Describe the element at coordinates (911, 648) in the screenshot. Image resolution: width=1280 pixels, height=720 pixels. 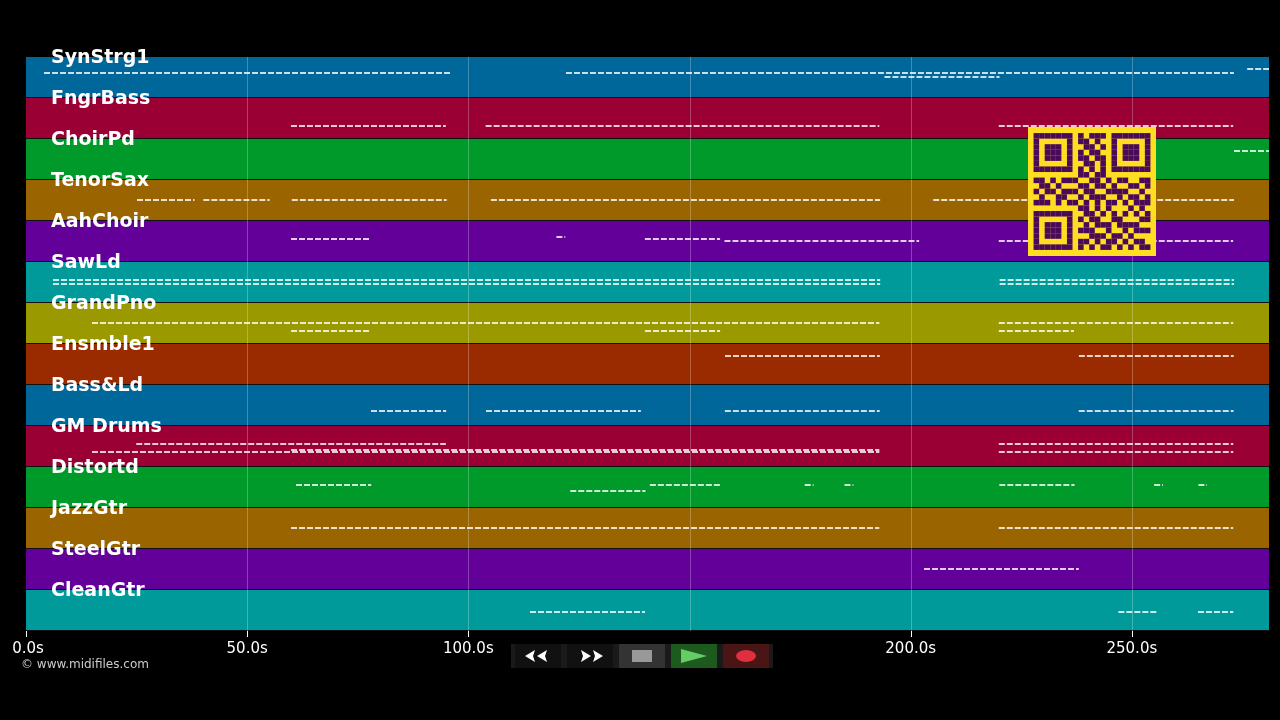
I see `time-label: 200.0s` at that location.